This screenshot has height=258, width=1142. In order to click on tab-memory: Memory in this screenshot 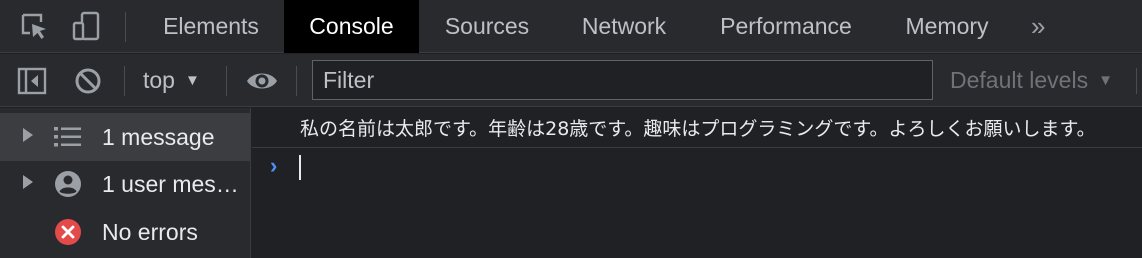, I will do `click(947, 26)`.